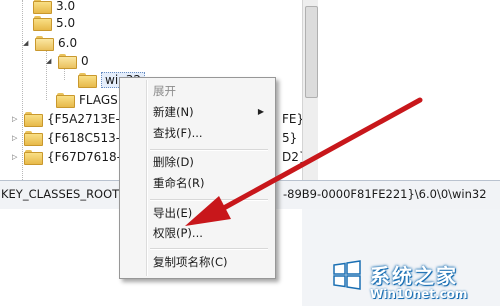  What do you see at coordinates (292, 157) in the screenshot?
I see `tree-node-label-tail: D2}` at bounding box center [292, 157].